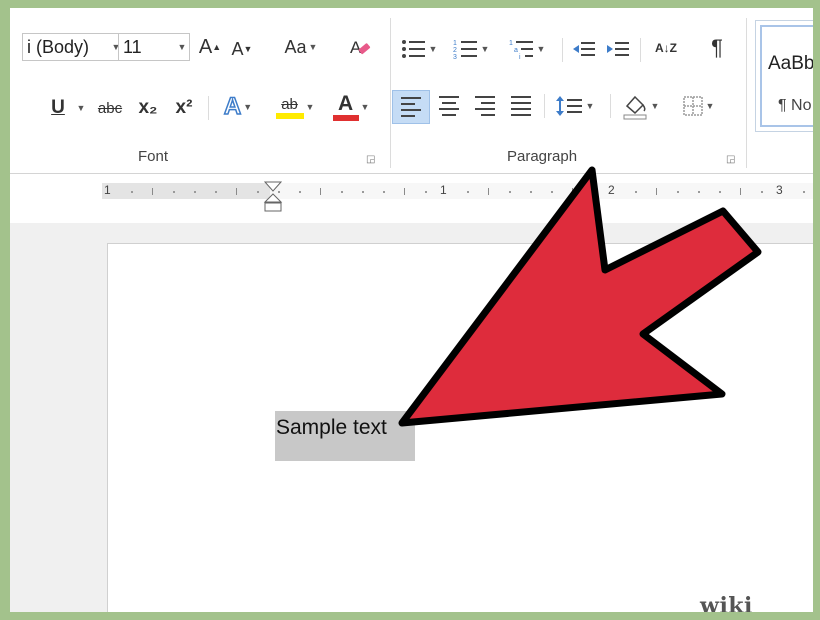 This screenshot has height=620, width=820. I want to click on watermark-part1: wiki, so click(726, 602).